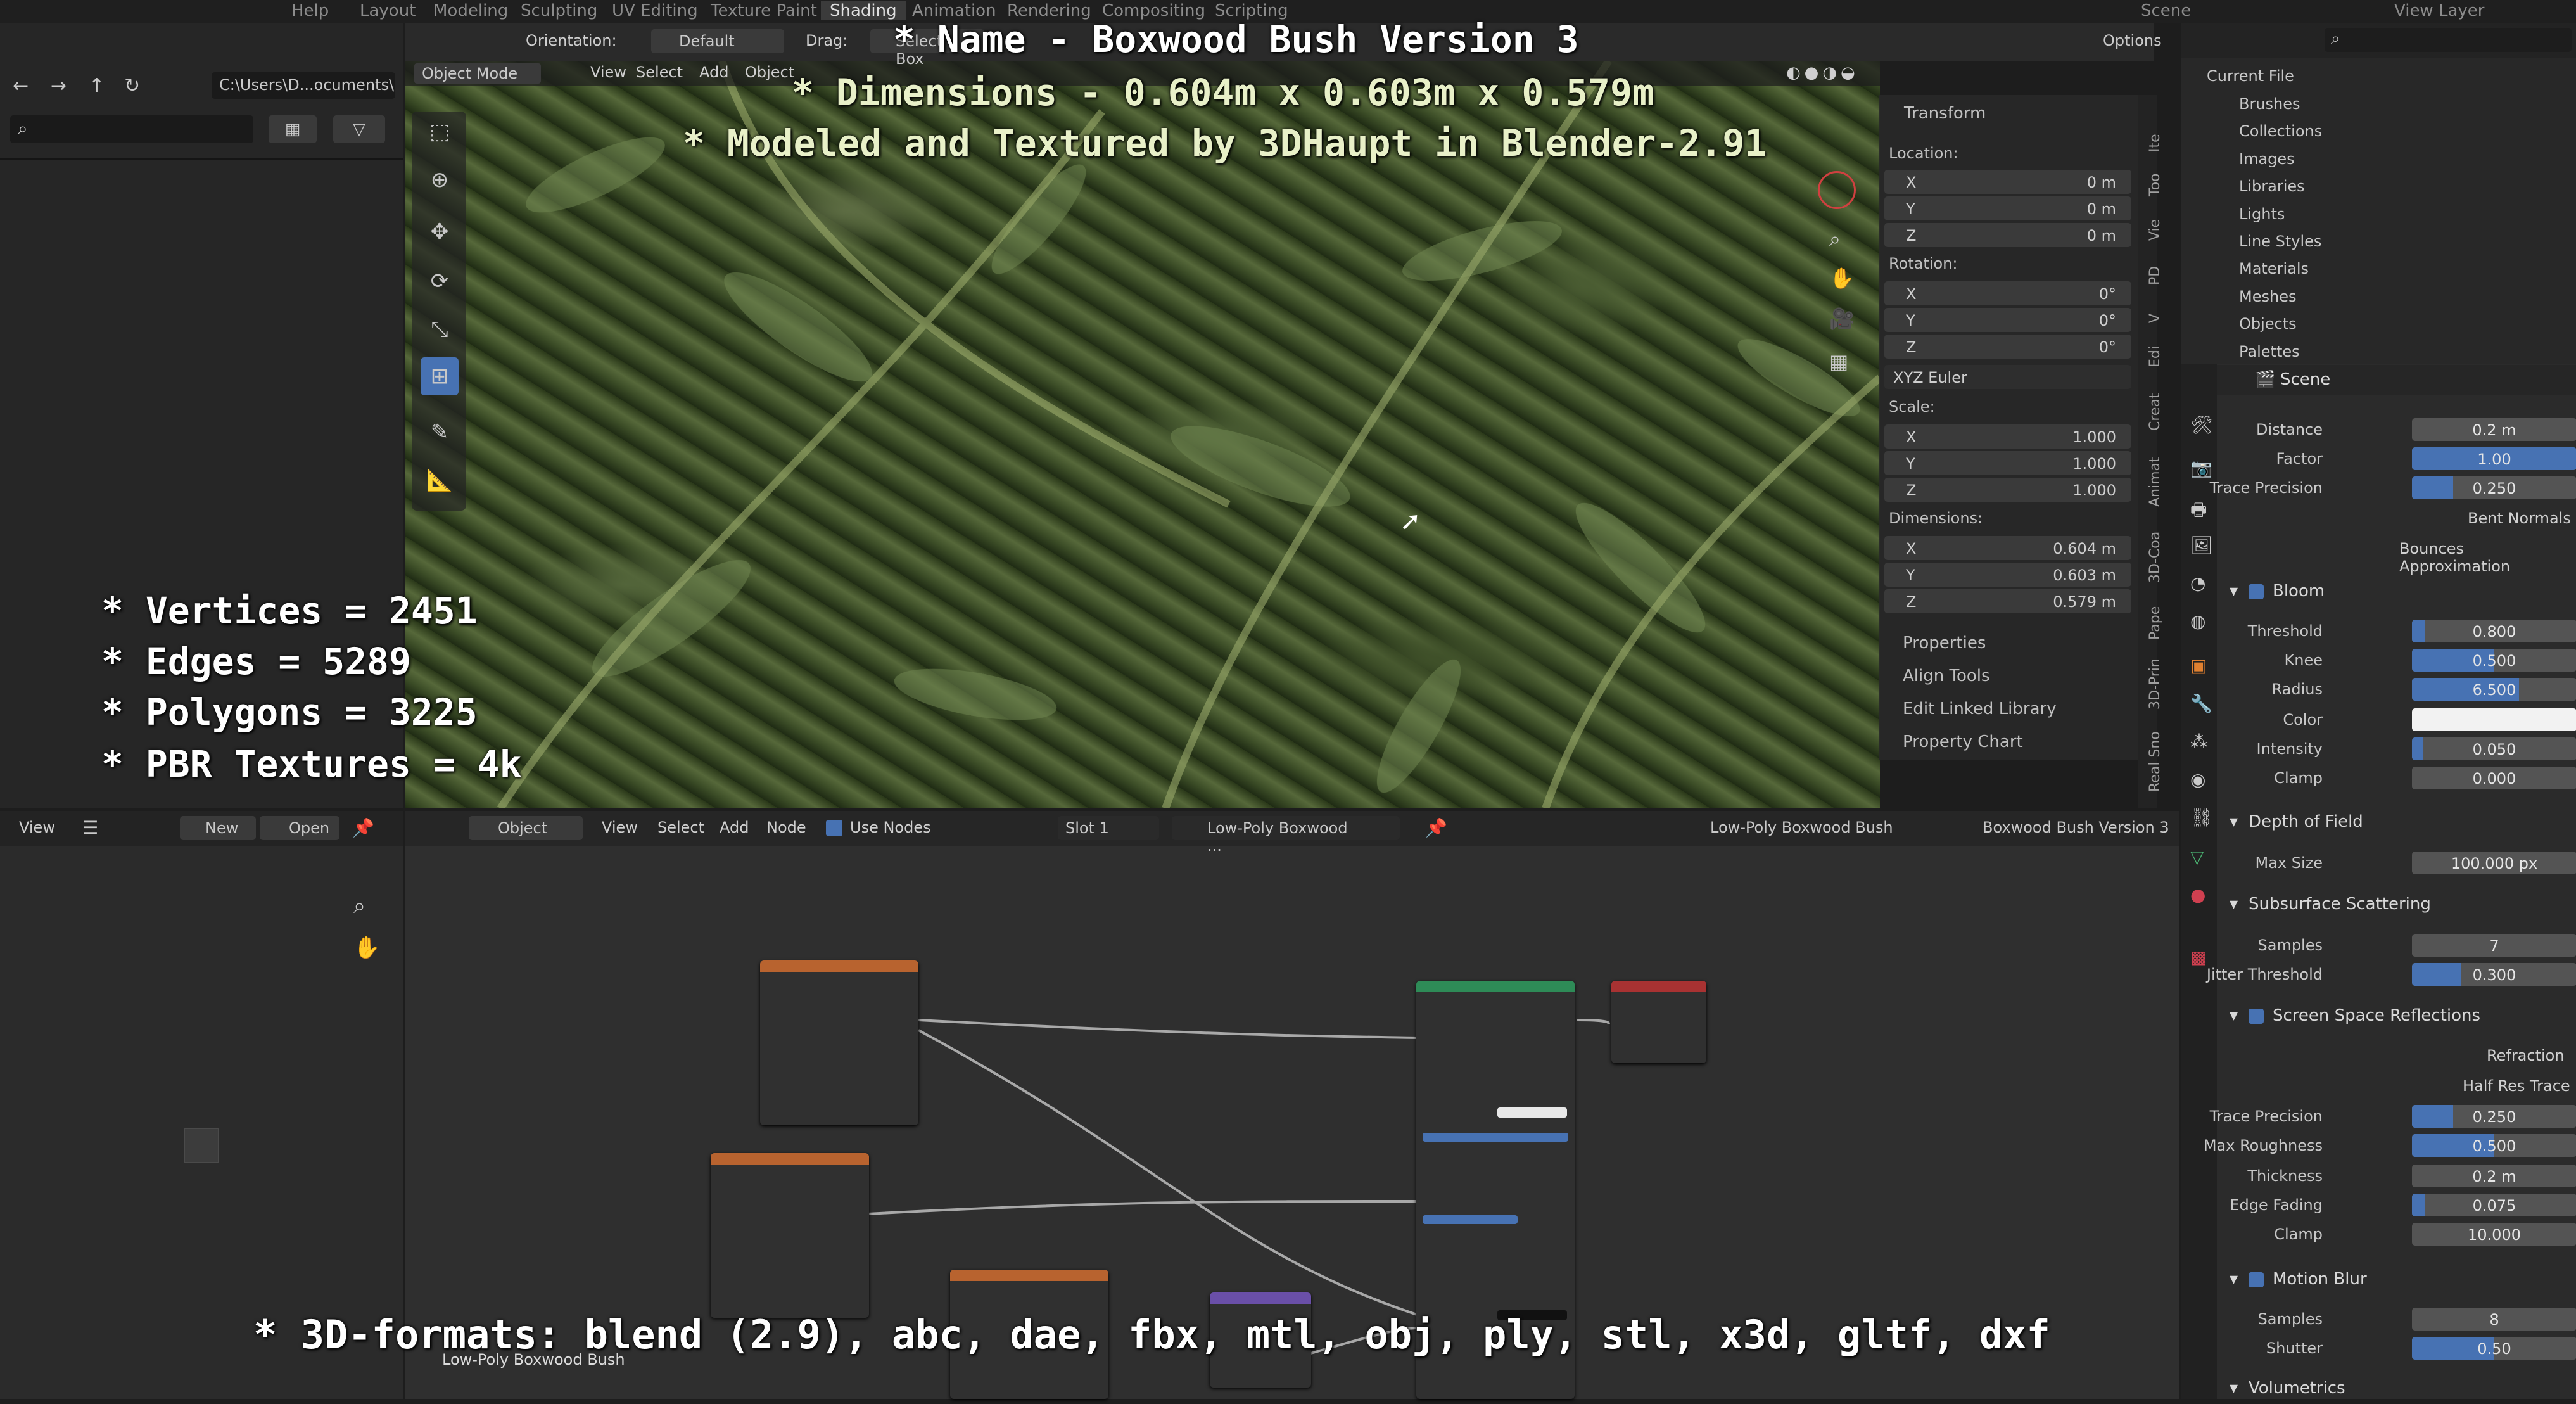  I want to click on constraints-tab-icon: ⛓, so click(2201, 817).